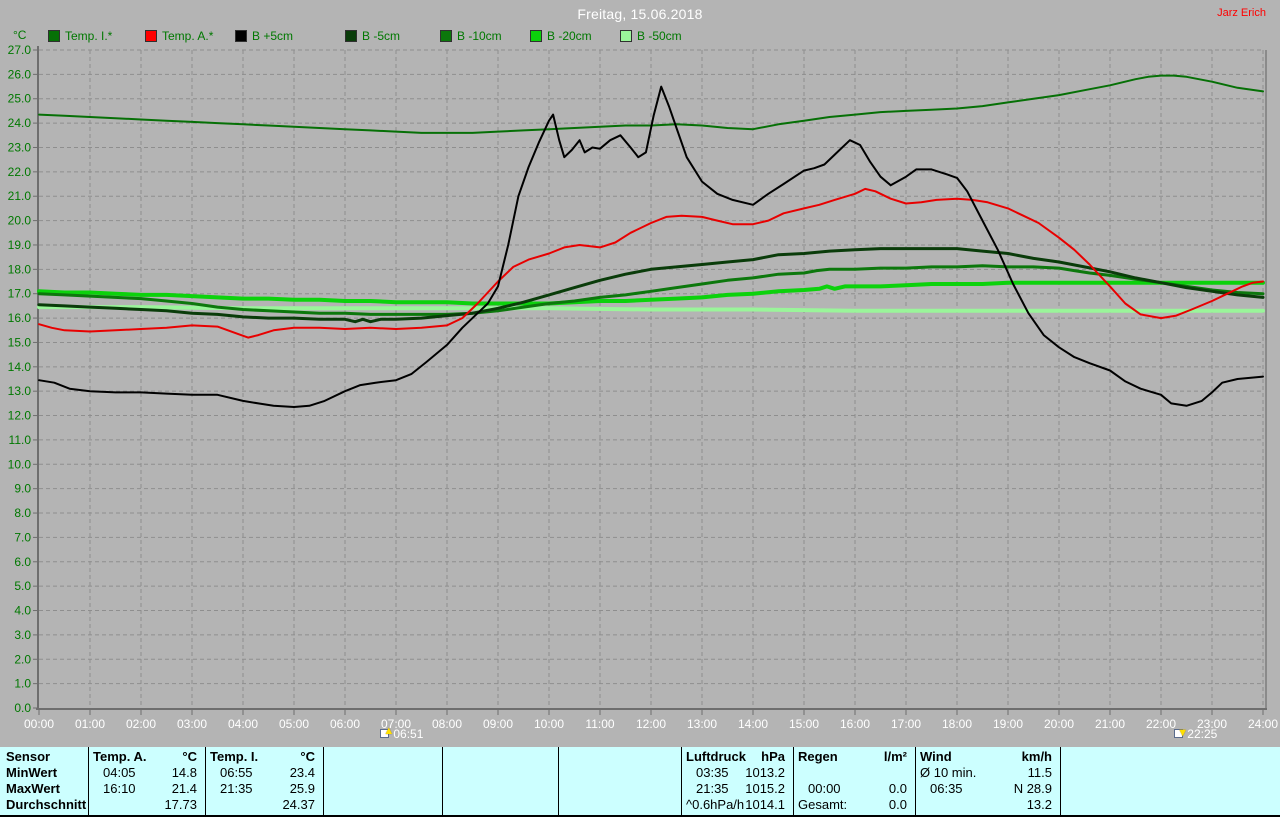 Image resolution: width=1280 pixels, height=817 pixels. I want to click on x-axis-label: 08:00, so click(447, 724).